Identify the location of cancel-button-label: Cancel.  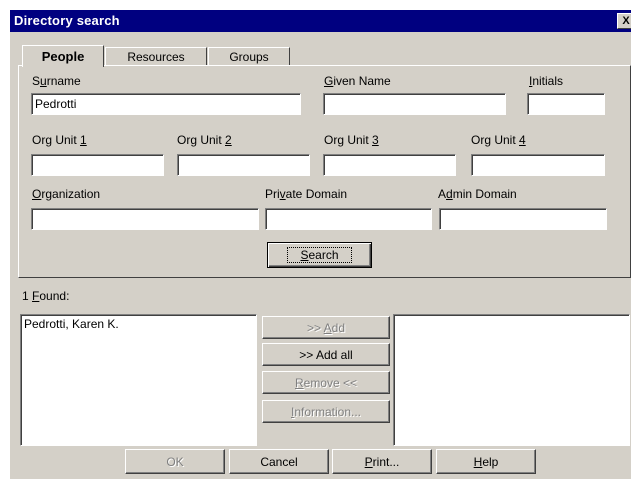
(279, 461).